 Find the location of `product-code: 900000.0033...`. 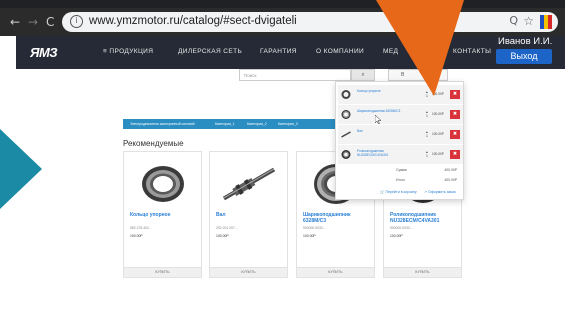

product-code: 900000.0033... is located at coordinates (401, 228).